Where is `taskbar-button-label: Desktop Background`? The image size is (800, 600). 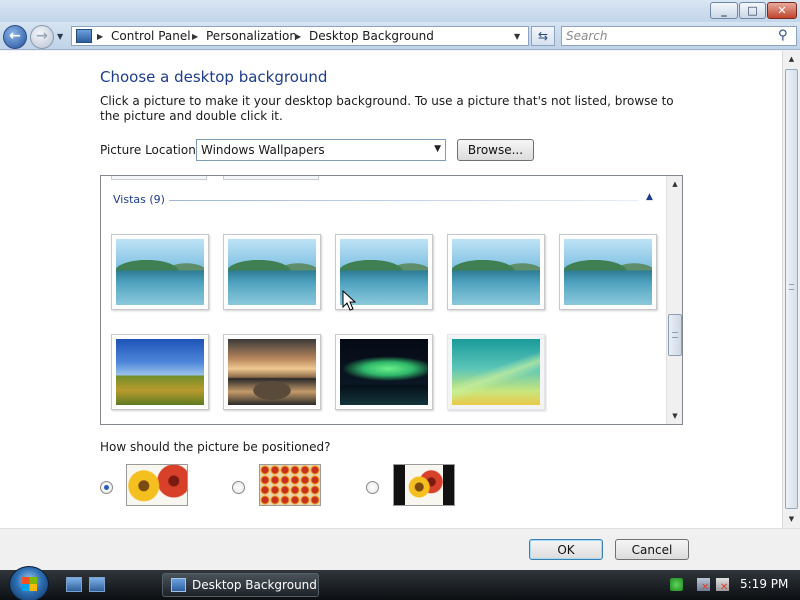
taskbar-button-label: Desktop Background is located at coordinates (254, 585).